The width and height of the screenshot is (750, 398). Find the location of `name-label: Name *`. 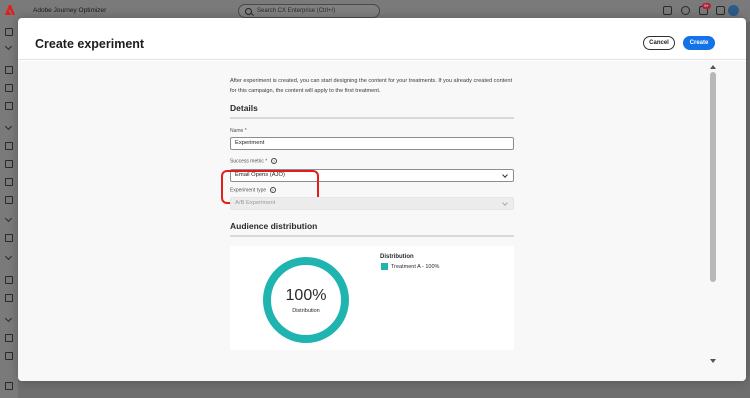

name-label: Name * is located at coordinates (238, 131).